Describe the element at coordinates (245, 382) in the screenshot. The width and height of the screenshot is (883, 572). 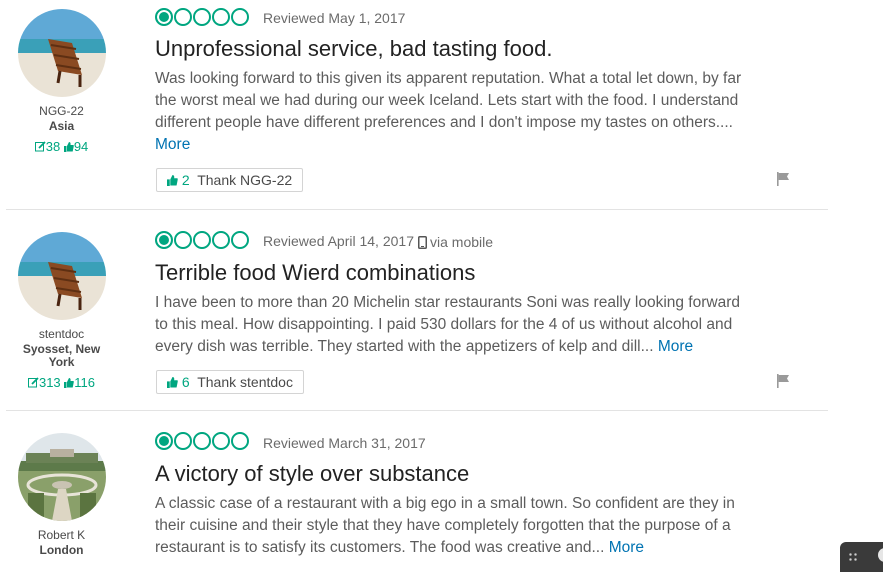
I see `thank-label: Thank stentdoc` at that location.